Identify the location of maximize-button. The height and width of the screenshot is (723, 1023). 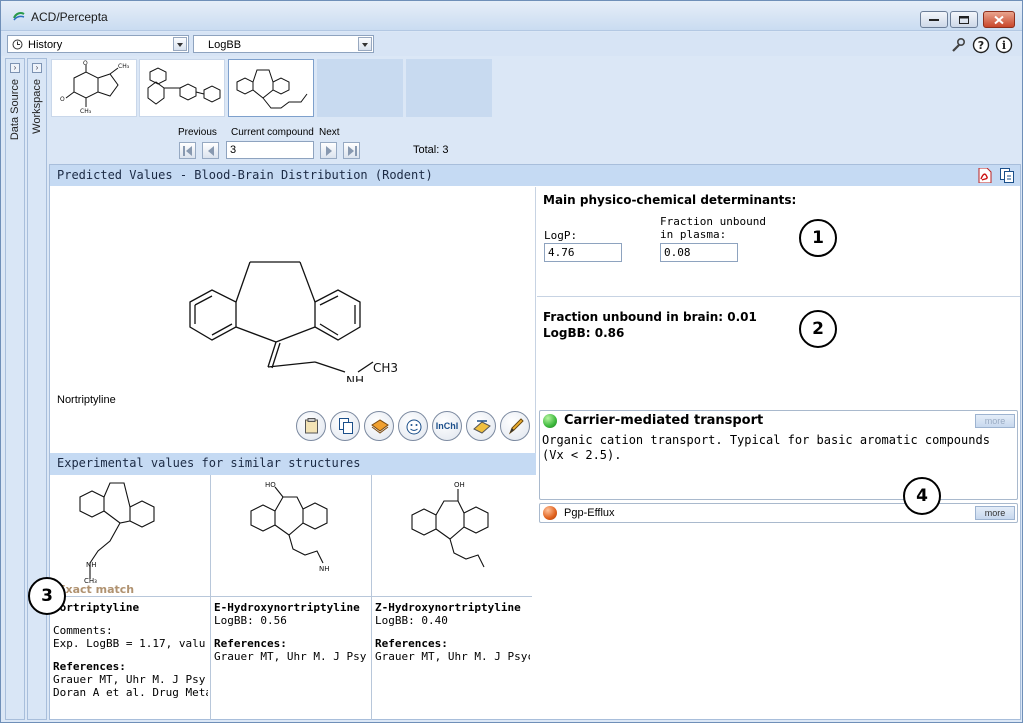
(964, 19).